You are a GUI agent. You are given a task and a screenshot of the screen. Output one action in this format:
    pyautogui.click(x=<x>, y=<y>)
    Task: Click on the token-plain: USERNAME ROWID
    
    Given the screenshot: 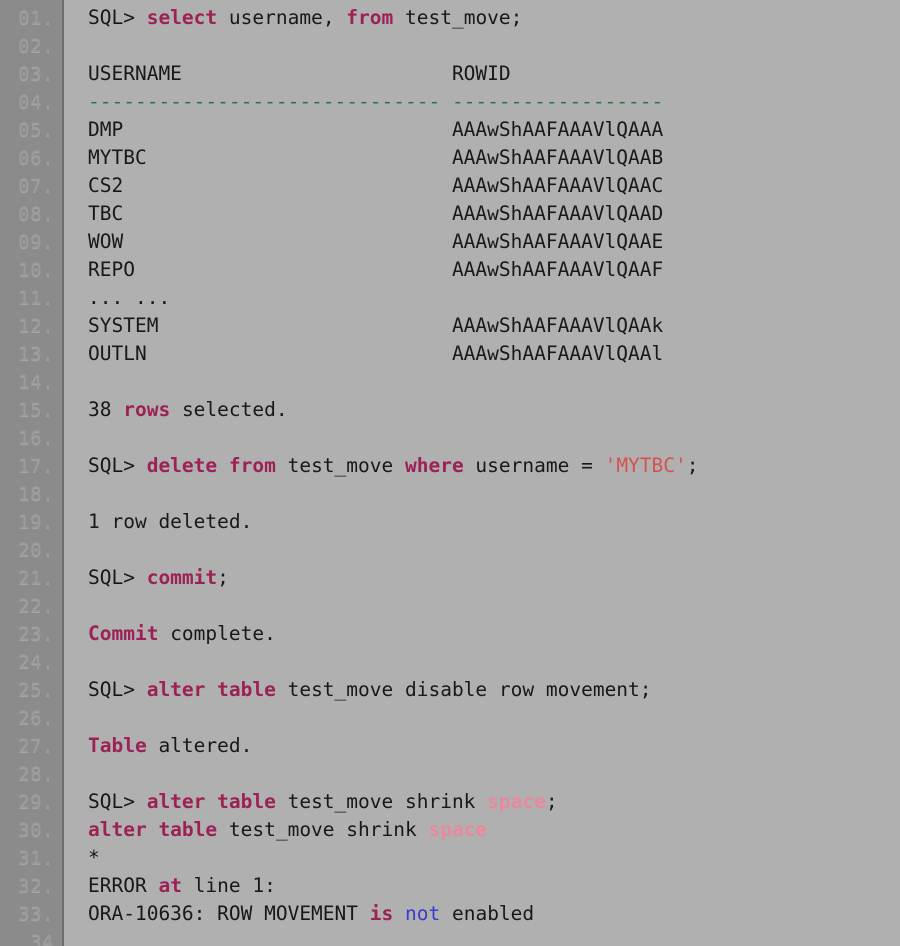 What is the action you would take?
    pyautogui.click(x=299, y=73)
    